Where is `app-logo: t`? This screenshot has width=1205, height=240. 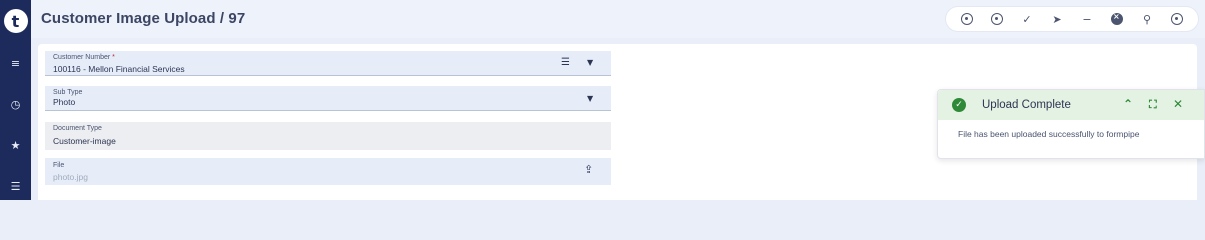
app-logo: t is located at coordinates (15, 21).